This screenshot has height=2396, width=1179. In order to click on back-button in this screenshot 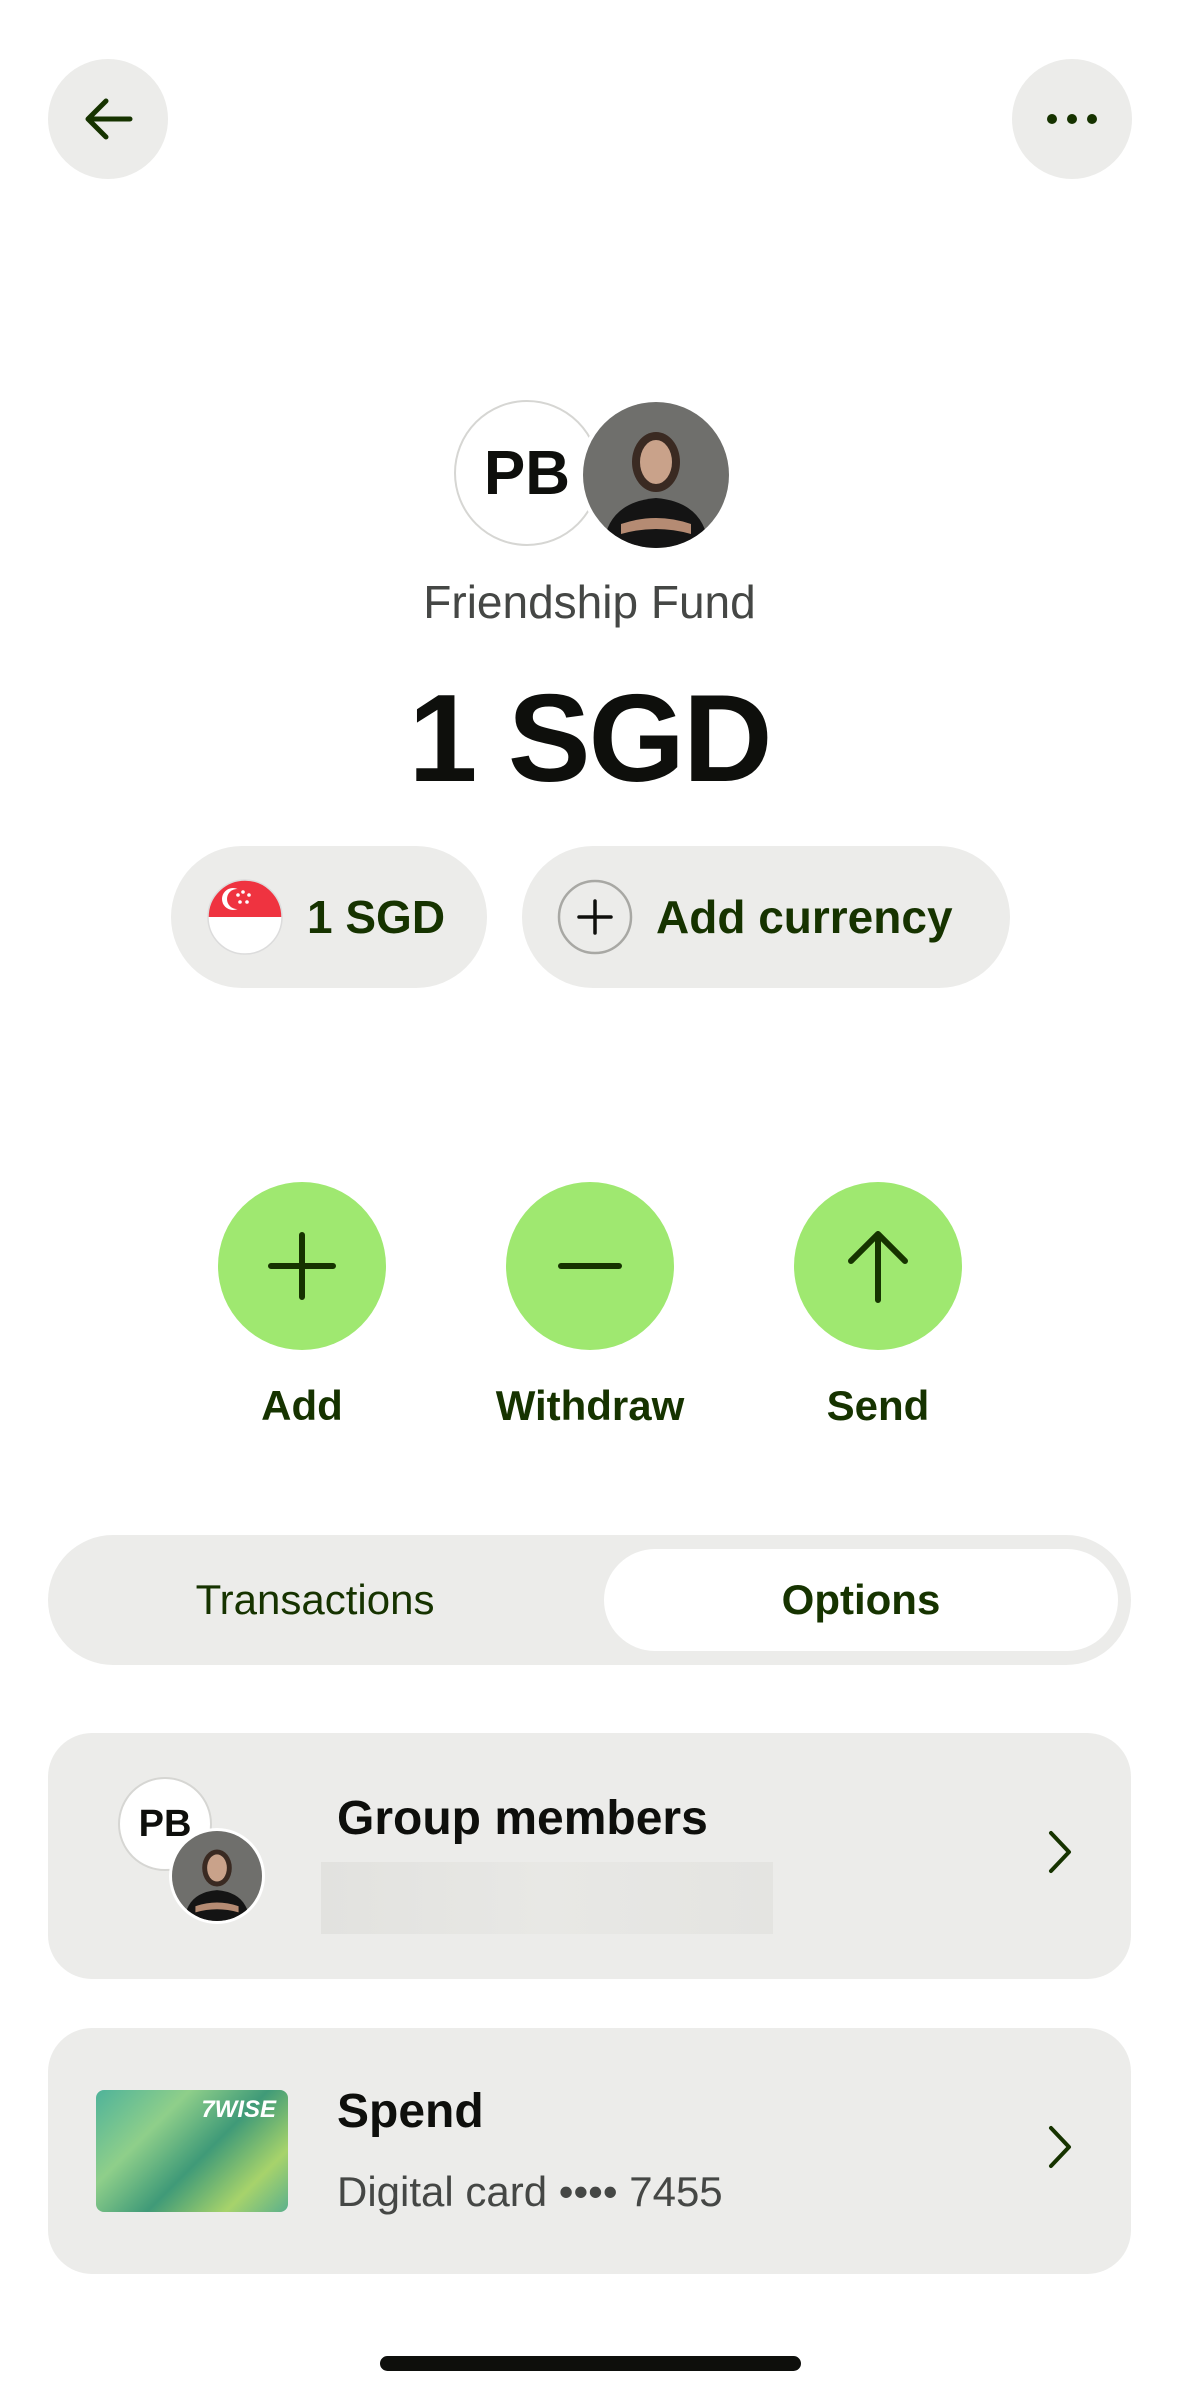, I will do `click(108, 119)`.